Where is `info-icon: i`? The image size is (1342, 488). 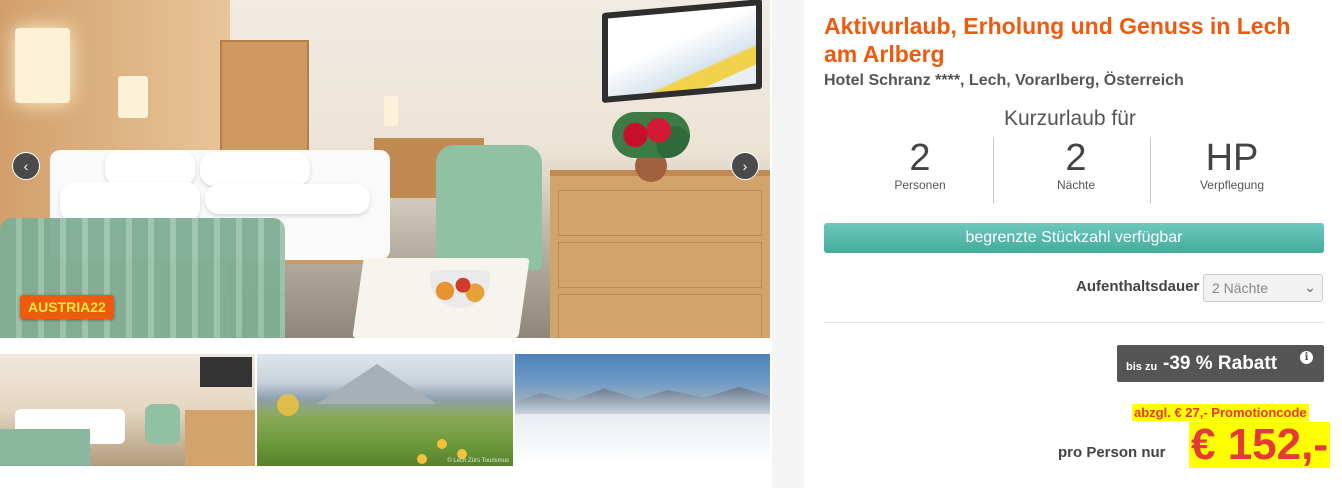
info-icon: i is located at coordinates (1306, 357).